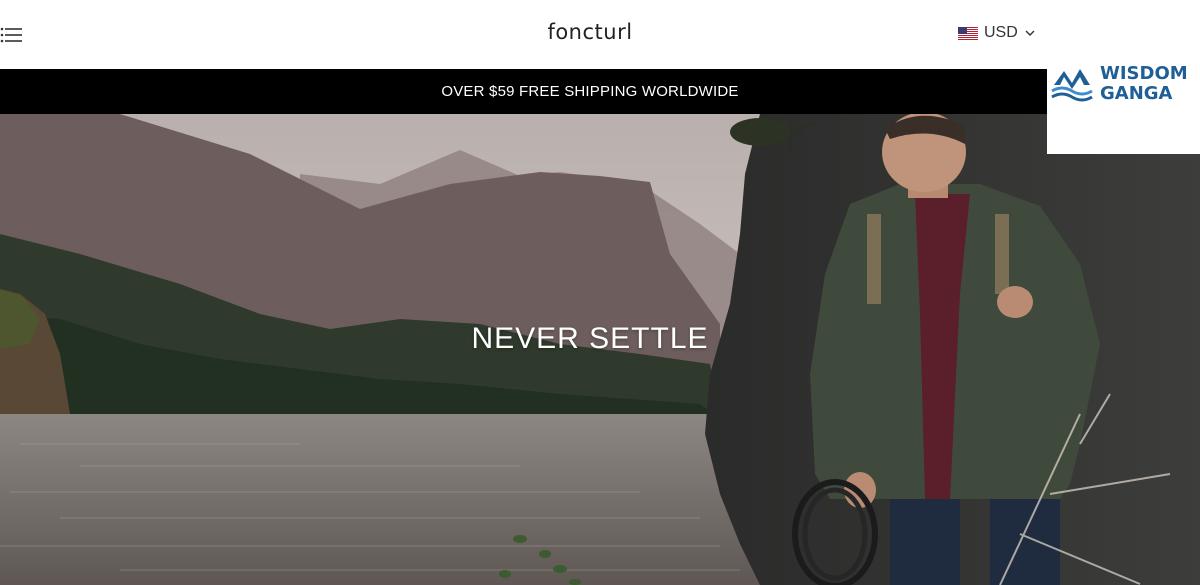 The image size is (1200, 585). What do you see at coordinates (600, 34) in the screenshot?
I see `site-header: foncturl USD` at bounding box center [600, 34].